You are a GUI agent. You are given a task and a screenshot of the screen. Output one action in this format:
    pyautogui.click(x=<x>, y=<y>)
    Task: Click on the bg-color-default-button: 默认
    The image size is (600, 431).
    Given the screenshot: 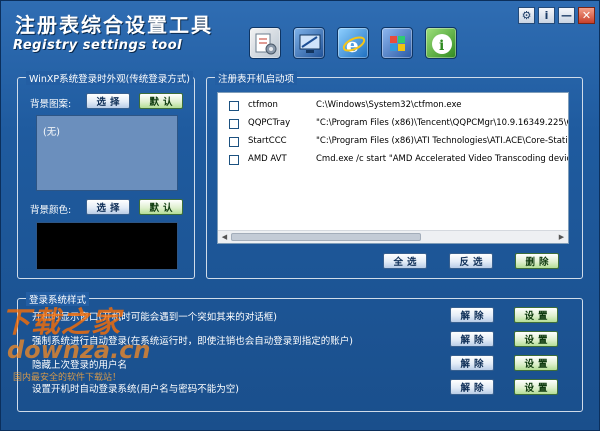 What is the action you would take?
    pyautogui.click(x=161, y=207)
    